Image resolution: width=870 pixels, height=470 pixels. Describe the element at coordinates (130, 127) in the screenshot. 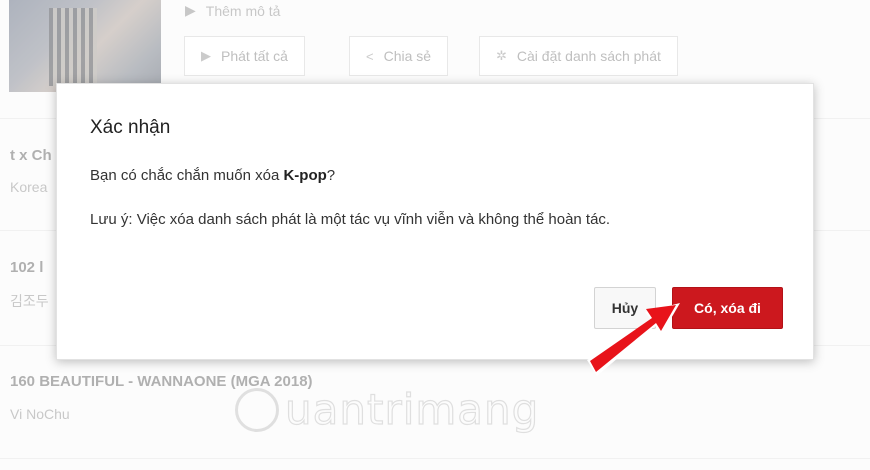

I see `dialog-title: Xác nhận` at that location.